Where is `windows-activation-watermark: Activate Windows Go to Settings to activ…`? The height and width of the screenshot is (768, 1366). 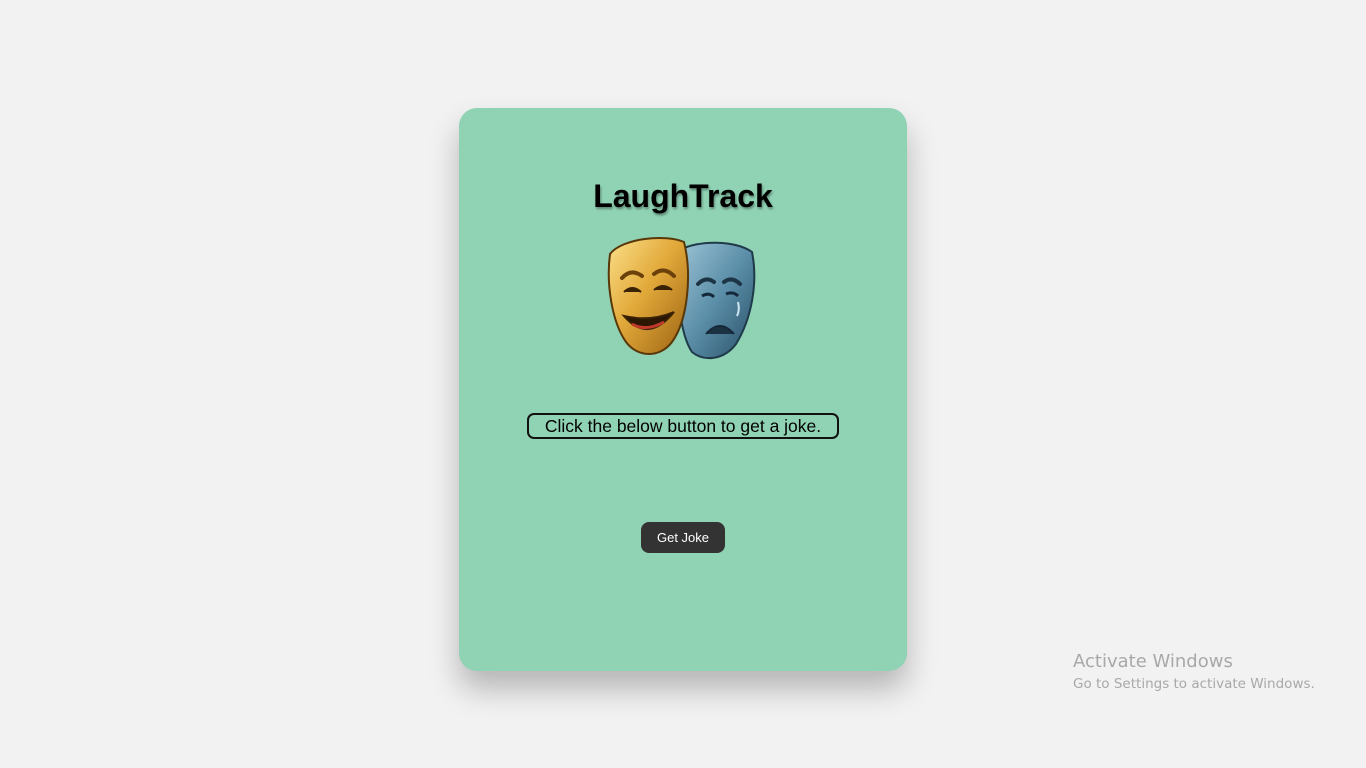 windows-activation-watermark: Activate Windows Go to Settings to activ… is located at coordinates (1194, 672).